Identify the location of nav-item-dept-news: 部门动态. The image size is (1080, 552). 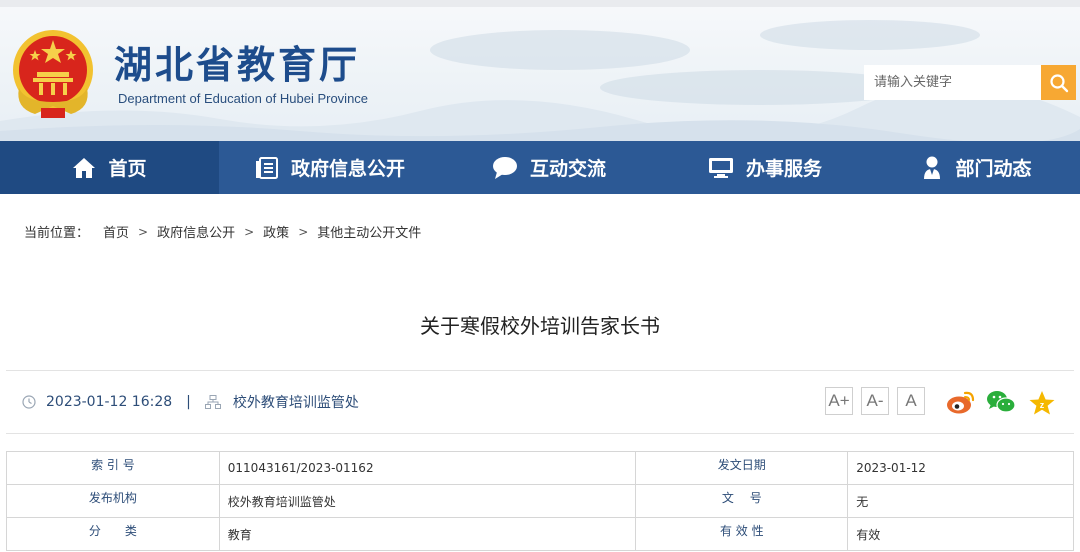
(976, 167).